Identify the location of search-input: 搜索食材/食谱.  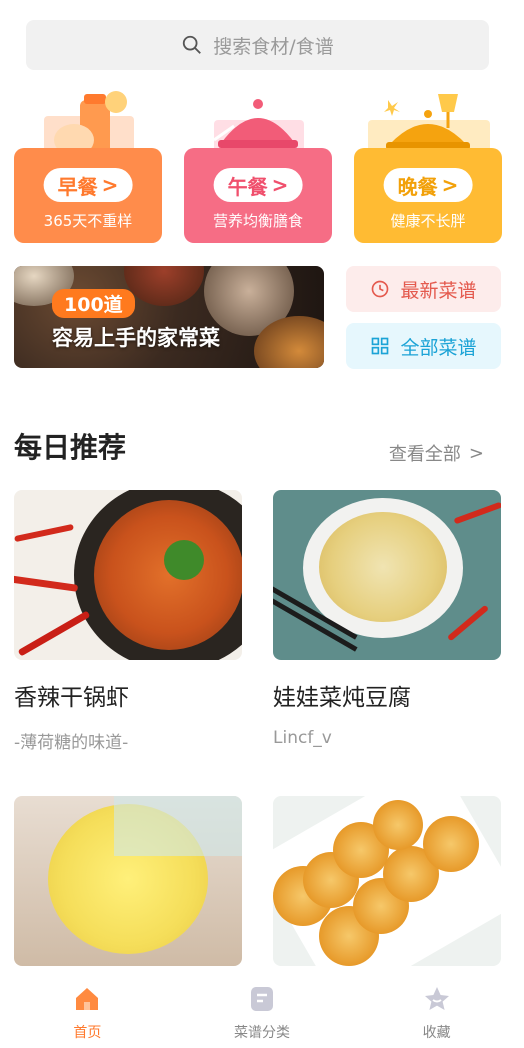
(257, 45).